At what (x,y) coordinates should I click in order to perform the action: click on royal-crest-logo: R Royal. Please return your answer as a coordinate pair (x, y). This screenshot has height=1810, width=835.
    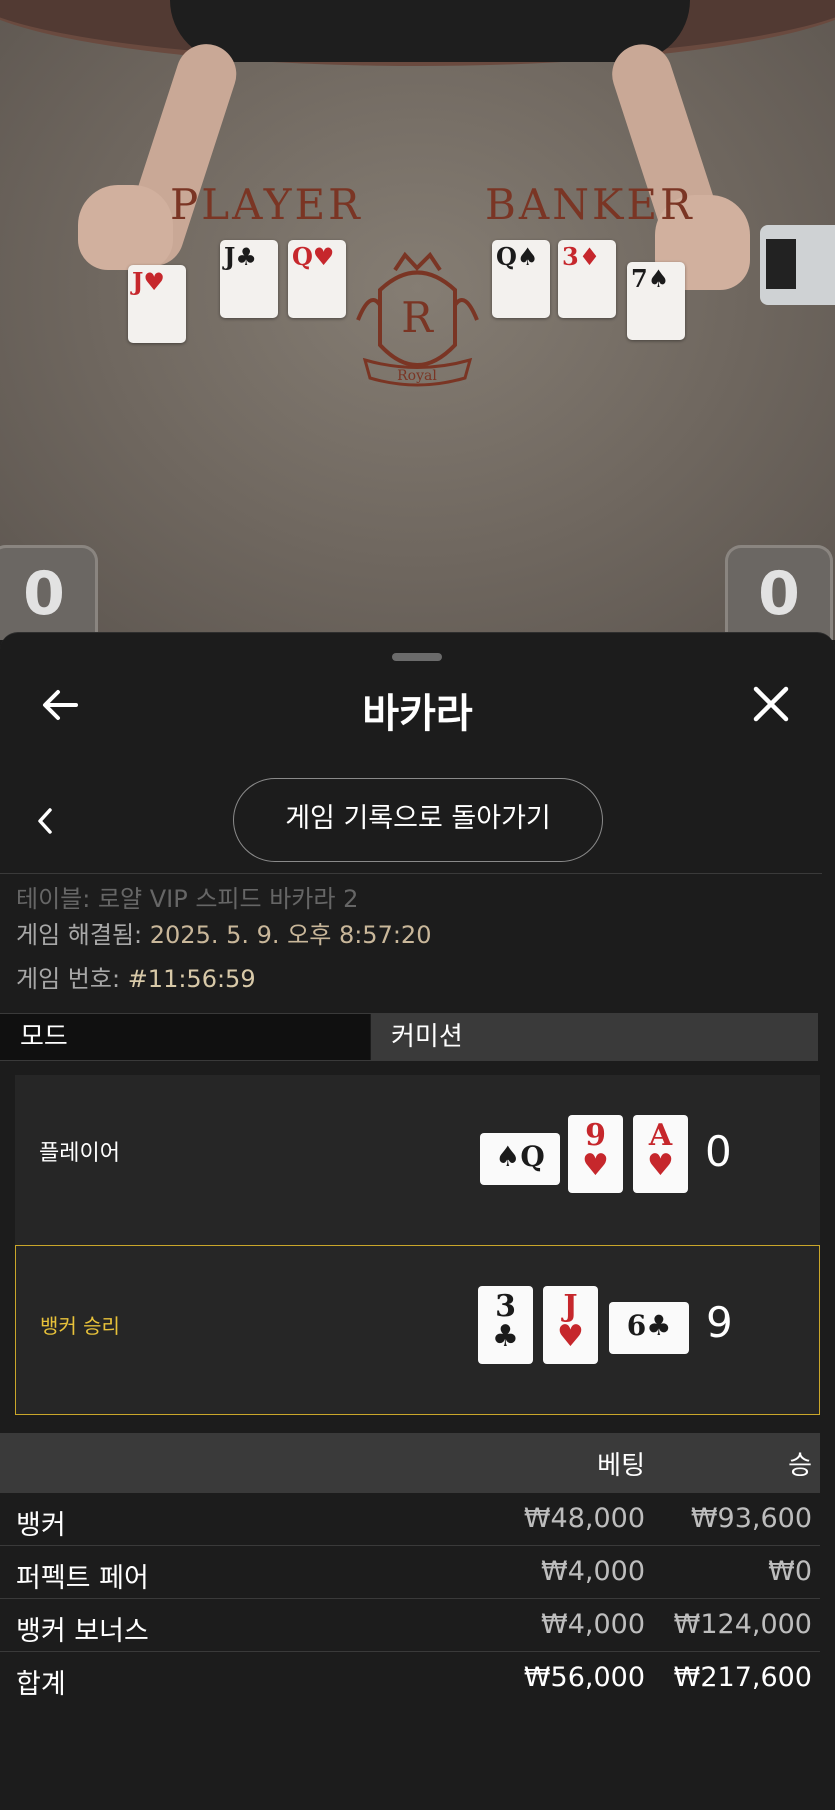
    Looking at the image, I should click on (417, 319).